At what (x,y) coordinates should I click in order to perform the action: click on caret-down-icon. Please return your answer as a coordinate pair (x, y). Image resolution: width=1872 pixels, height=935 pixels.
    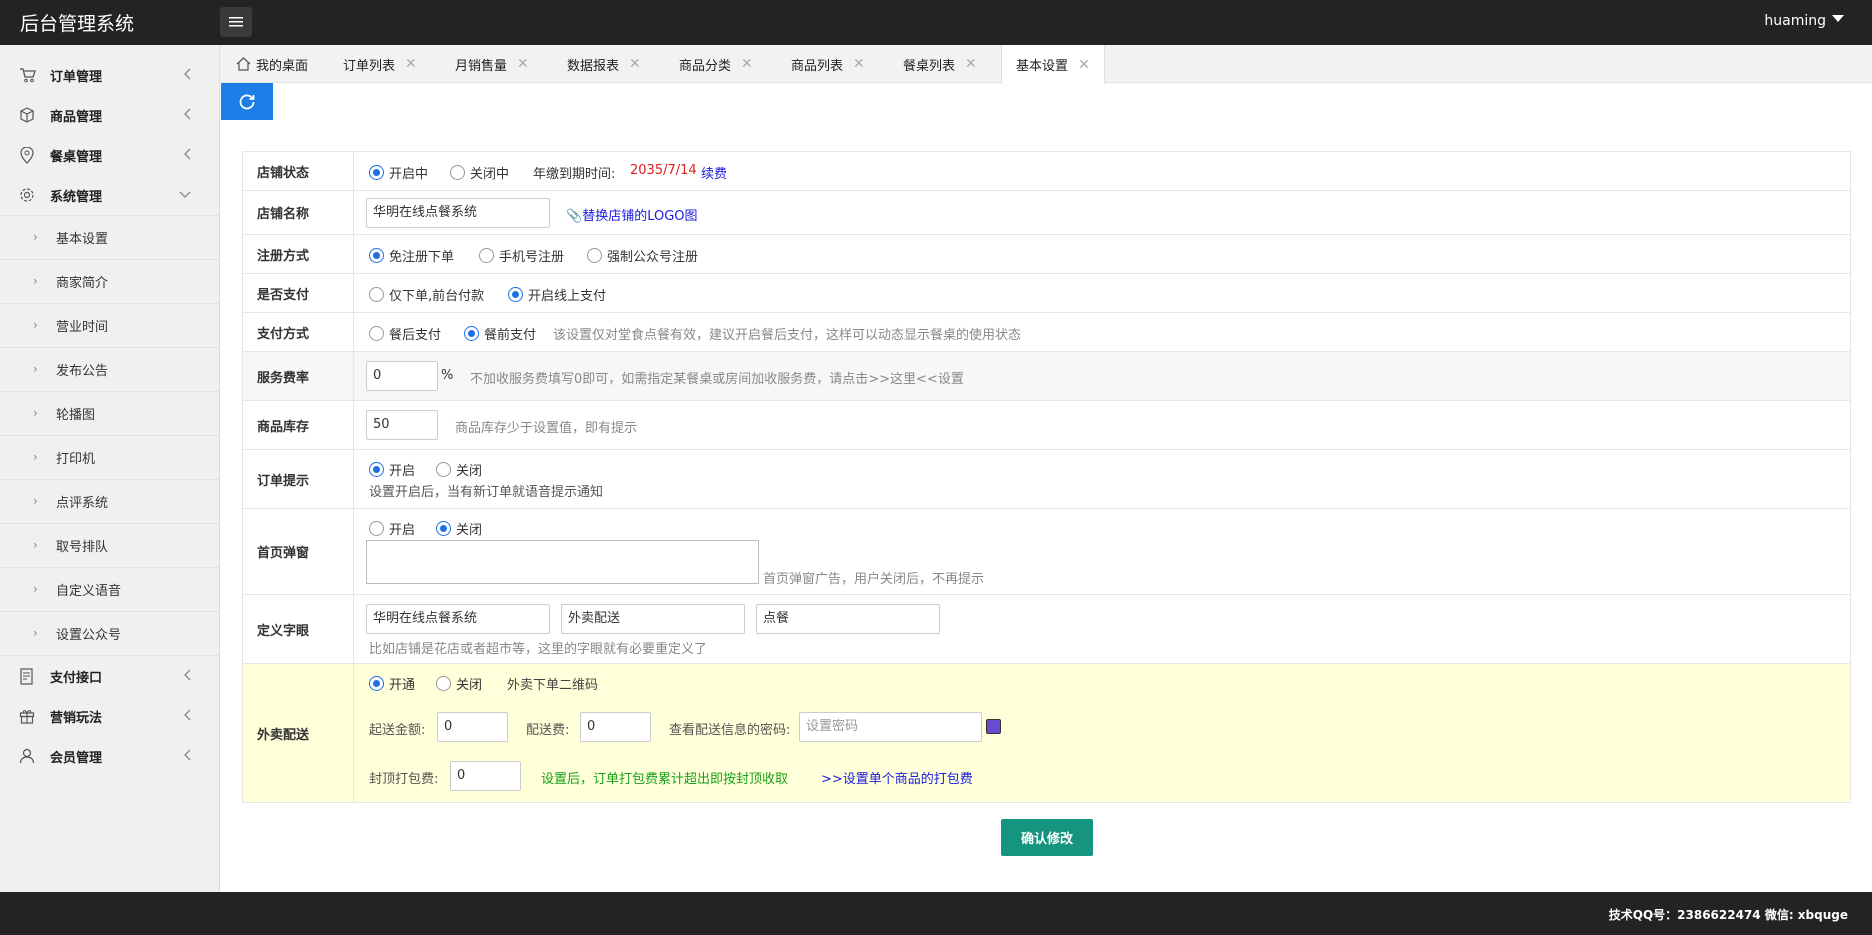
    Looking at the image, I should click on (1838, 18).